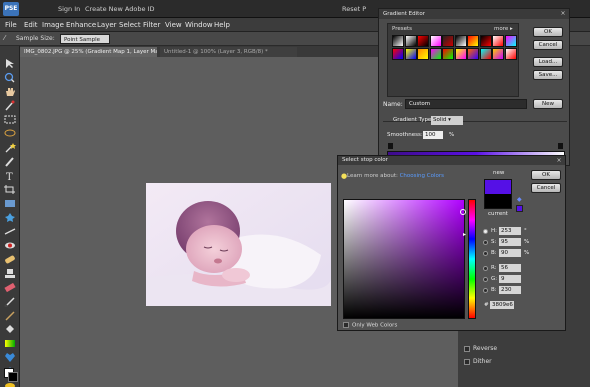 The height and width of the screenshot is (387, 590). What do you see at coordinates (354, 9) in the screenshot?
I see `reset-panels-button: Reset P` at bounding box center [354, 9].